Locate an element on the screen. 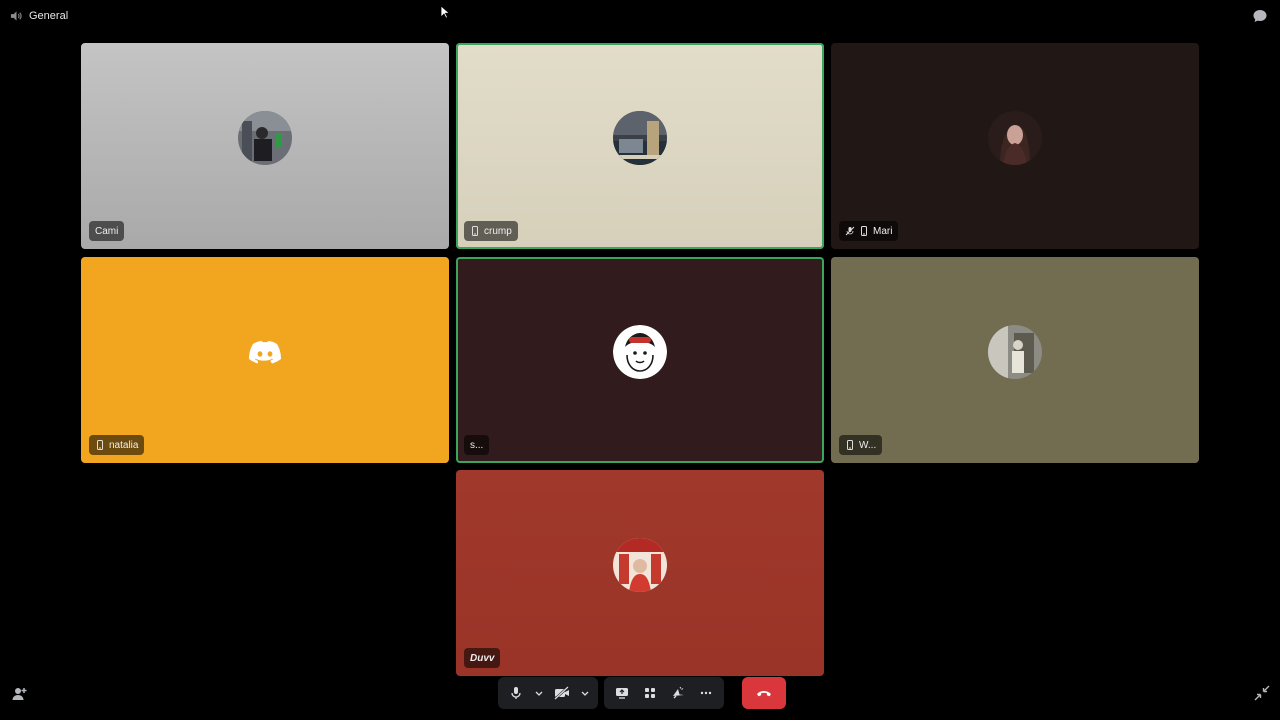 Image resolution: width=1280 pixels, height=720 pixels. discord-logo-icon is located at coordinates (265, 352).